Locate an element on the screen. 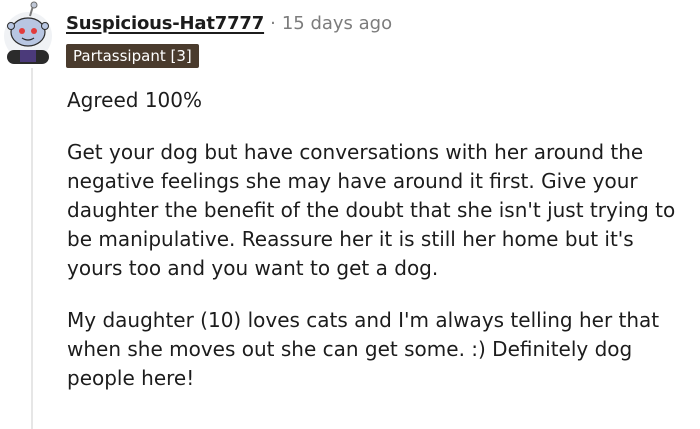 The height and width of the screenshot is (429, 700). posted-age: 15 days ago is located at coordinates (337, 23).